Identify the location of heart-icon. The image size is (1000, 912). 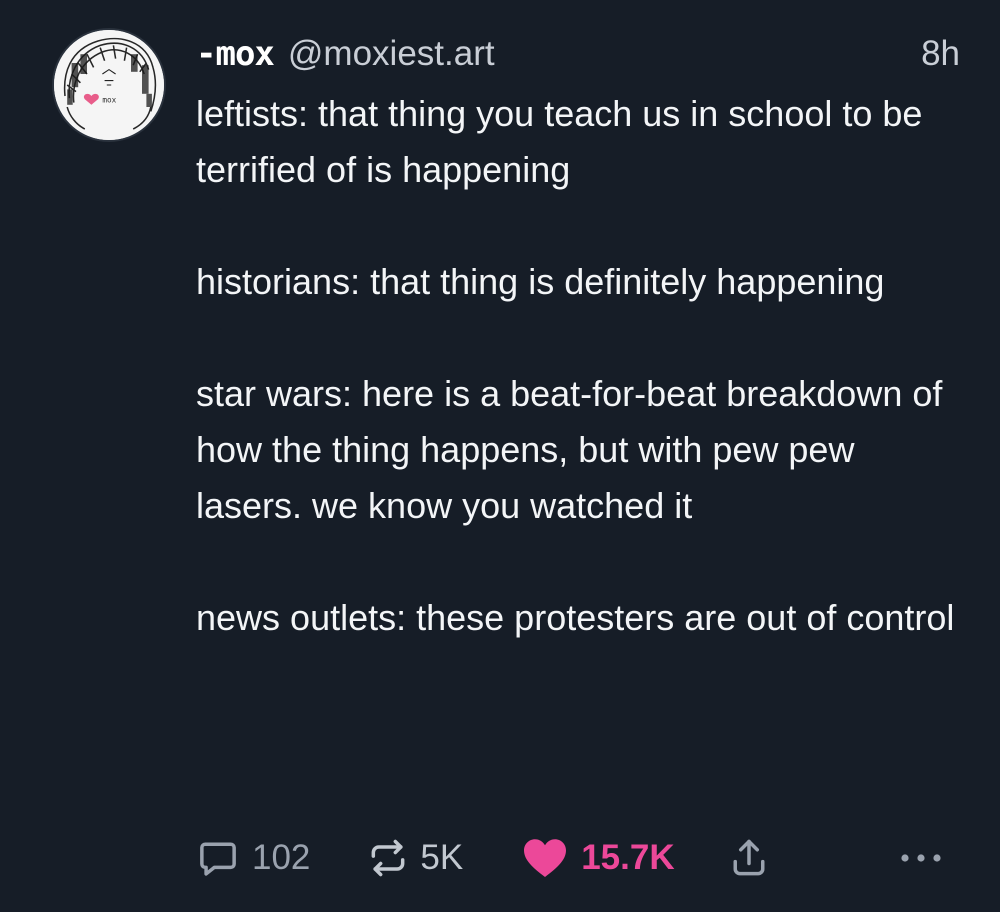
(545, 858).